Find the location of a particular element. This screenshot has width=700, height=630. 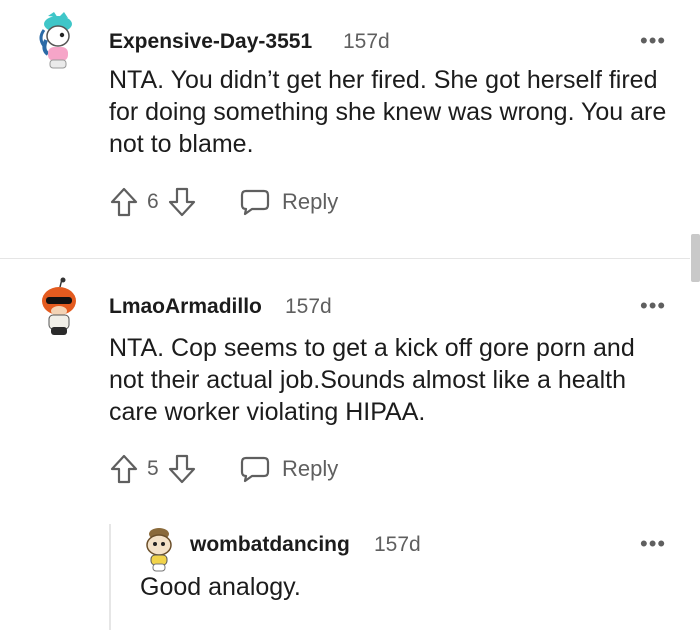

vote-count: 5 is located at coordinates (153, 468).